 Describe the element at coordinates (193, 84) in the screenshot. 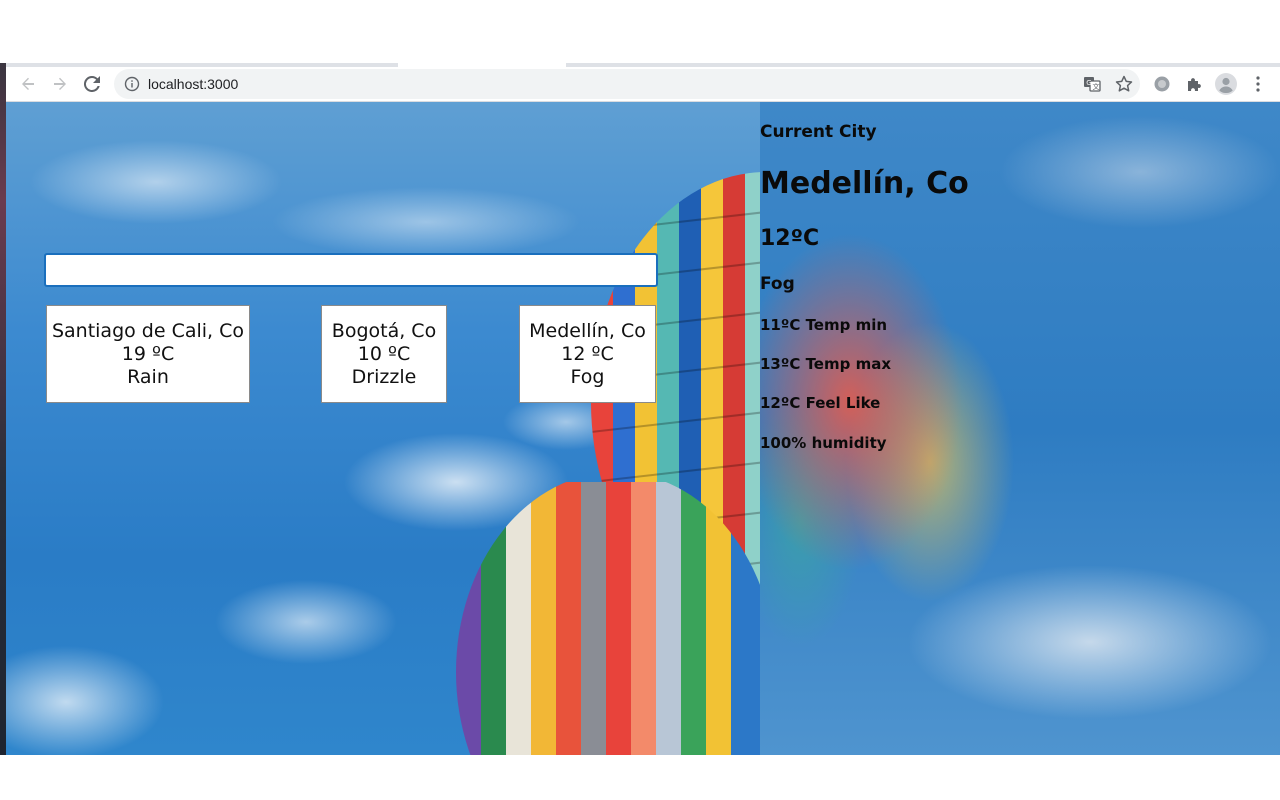

I see `url-text: localhost:3000` at that location.